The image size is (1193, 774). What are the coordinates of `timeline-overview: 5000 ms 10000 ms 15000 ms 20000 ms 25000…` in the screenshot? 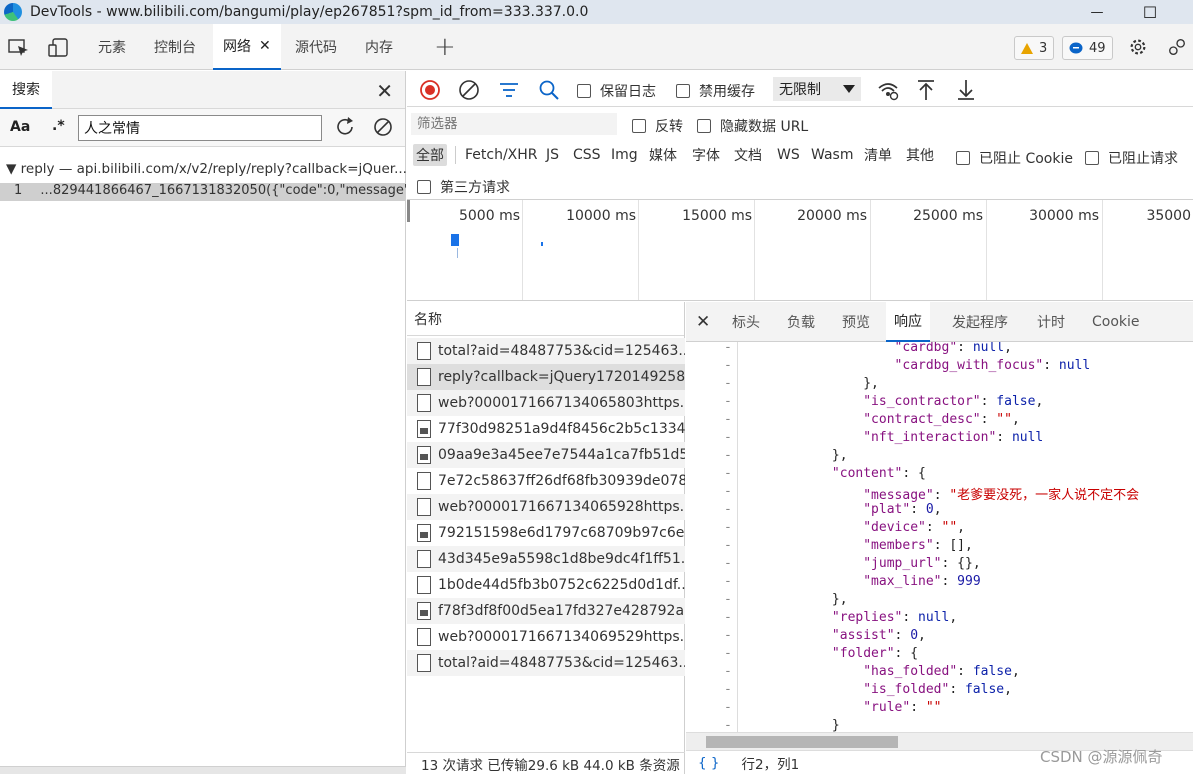 It's located at (800, 250).